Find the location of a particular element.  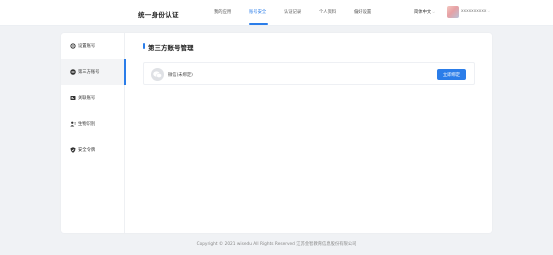

sidebar-item-label: 第三方账号 is located at coordinates (89, 72).